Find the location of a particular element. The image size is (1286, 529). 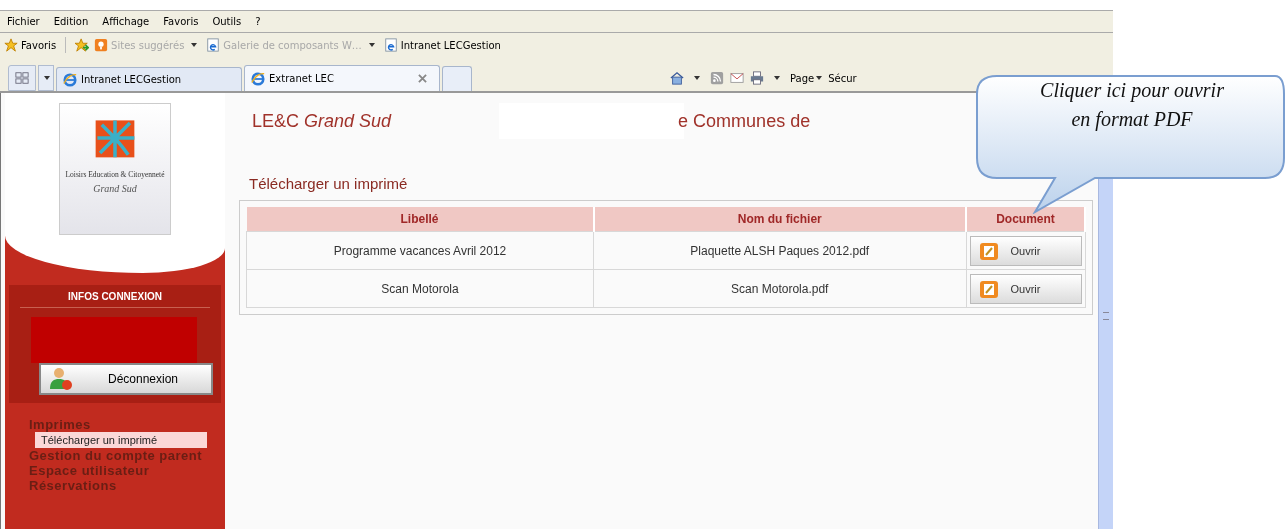

site-title: LE&C Grand Sud is located at coordinates (322, 121).